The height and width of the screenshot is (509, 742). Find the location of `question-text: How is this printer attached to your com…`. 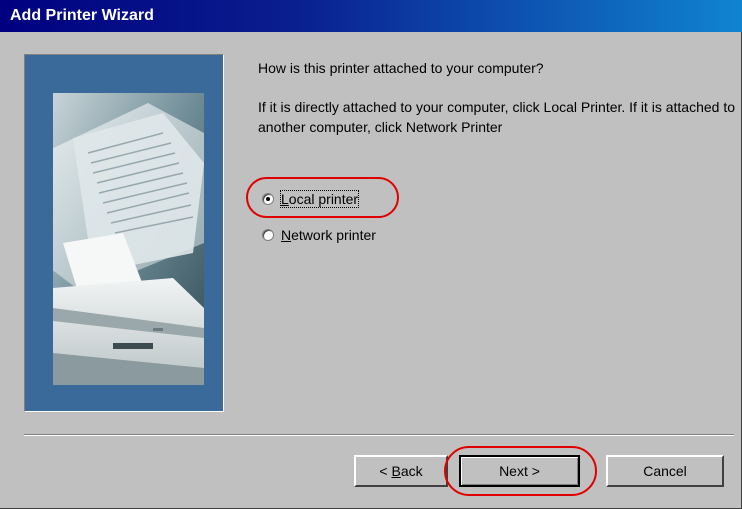

question-text: How is this printer attached to your com… is located at coordinates (401, 68).